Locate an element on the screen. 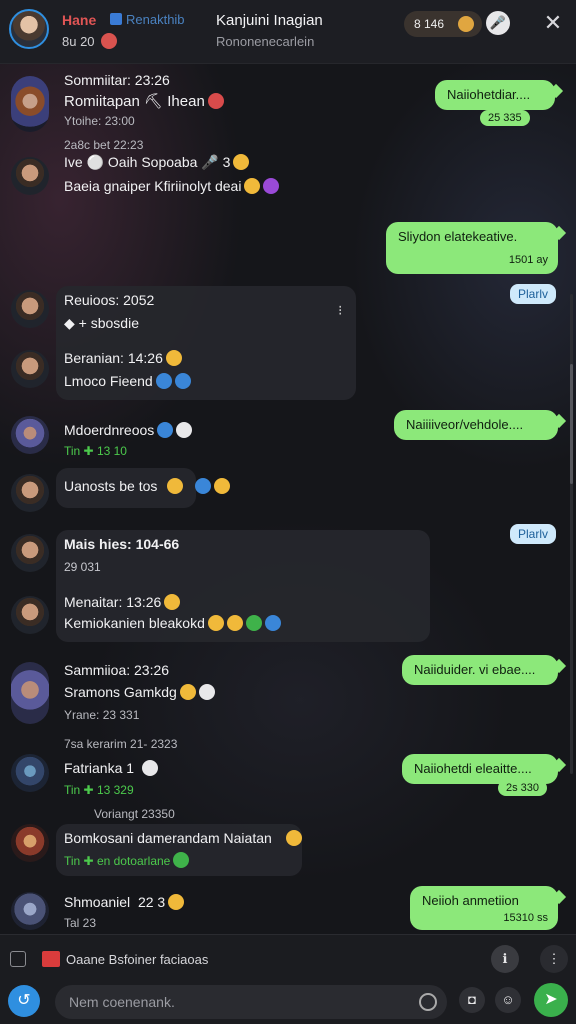 Image resolution: width=576 pixels, height=1024 pixels. message-text-content: Romiitapan ⛏ Ihean is located at coordinates (134, 101).